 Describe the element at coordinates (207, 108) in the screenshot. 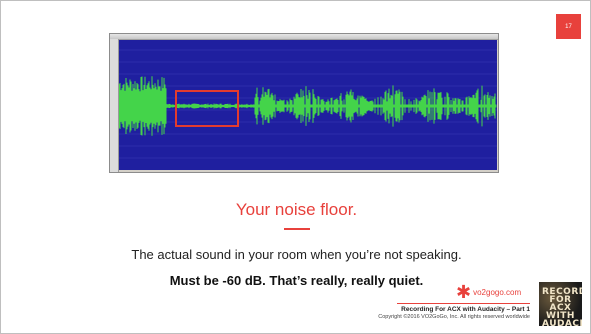

I see `noise-floor-highlight-box` at that location.